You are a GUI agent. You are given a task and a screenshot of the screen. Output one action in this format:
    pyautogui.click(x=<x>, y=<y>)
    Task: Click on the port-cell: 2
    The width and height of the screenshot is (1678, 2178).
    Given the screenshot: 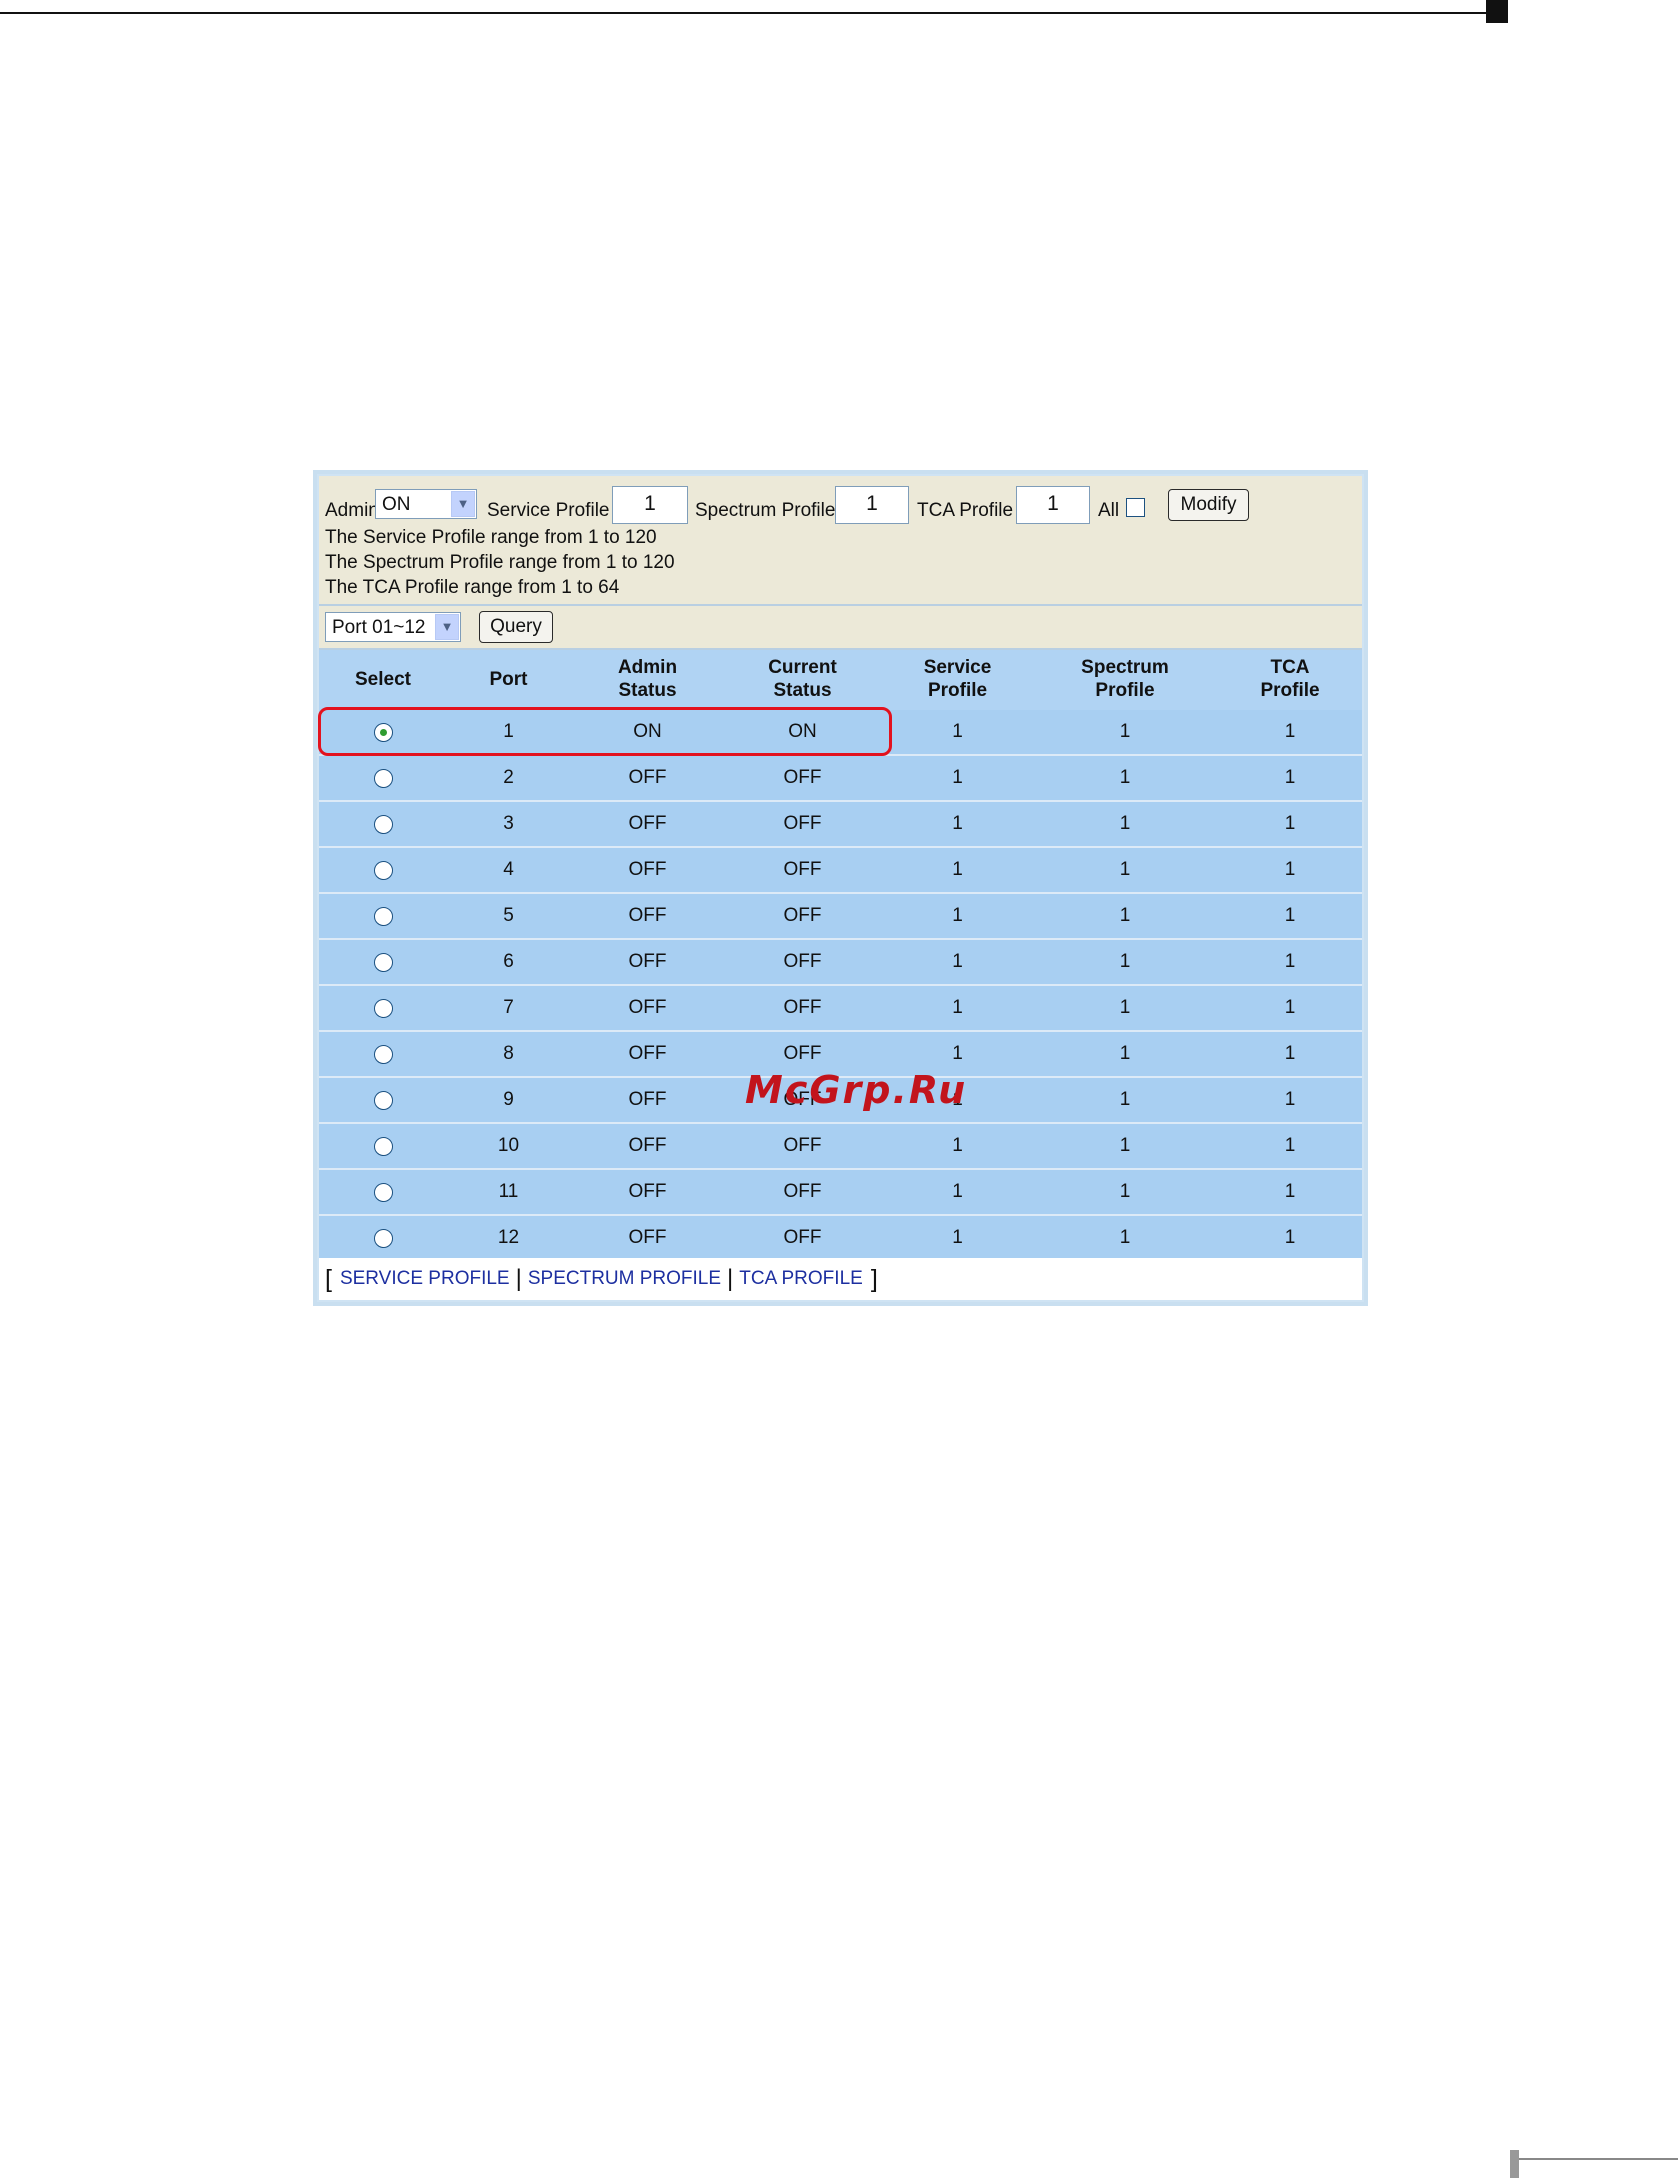 What is the action you would take?
    pyautogui.click(x=508, y=777)
    